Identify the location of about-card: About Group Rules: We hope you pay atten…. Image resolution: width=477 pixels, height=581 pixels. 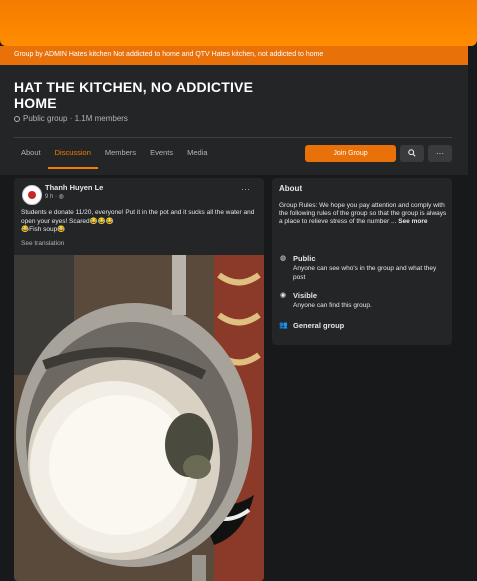
(362, 261).